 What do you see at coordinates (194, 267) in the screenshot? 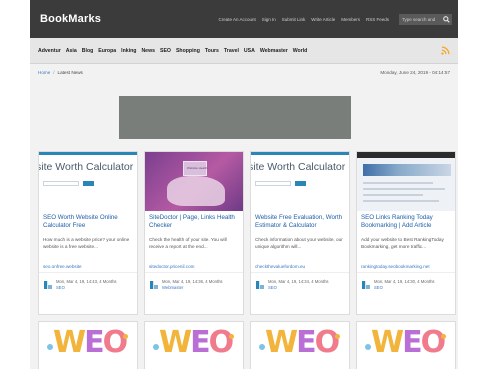
I see `card-url: sitedoctor.pricenil.com` at bounding box center [194, 267].